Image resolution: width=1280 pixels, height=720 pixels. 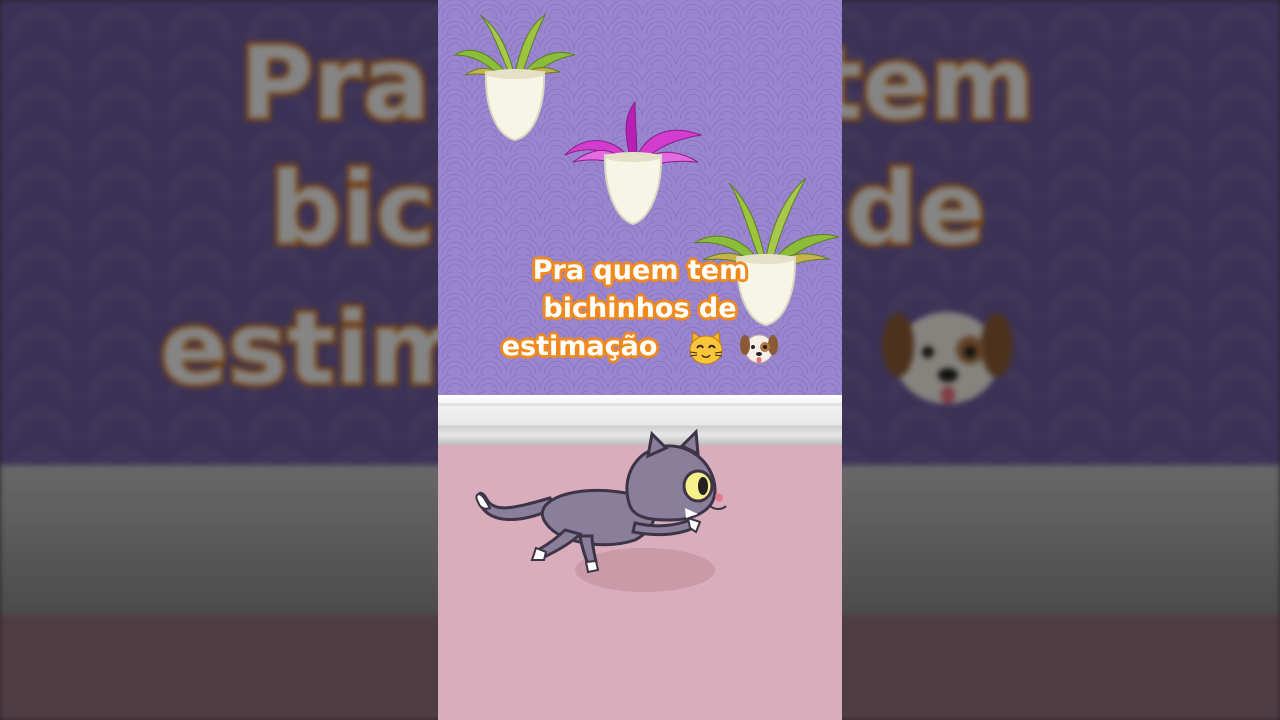 I want to click on blurred-dog-icon, so click(x=947, y=358).